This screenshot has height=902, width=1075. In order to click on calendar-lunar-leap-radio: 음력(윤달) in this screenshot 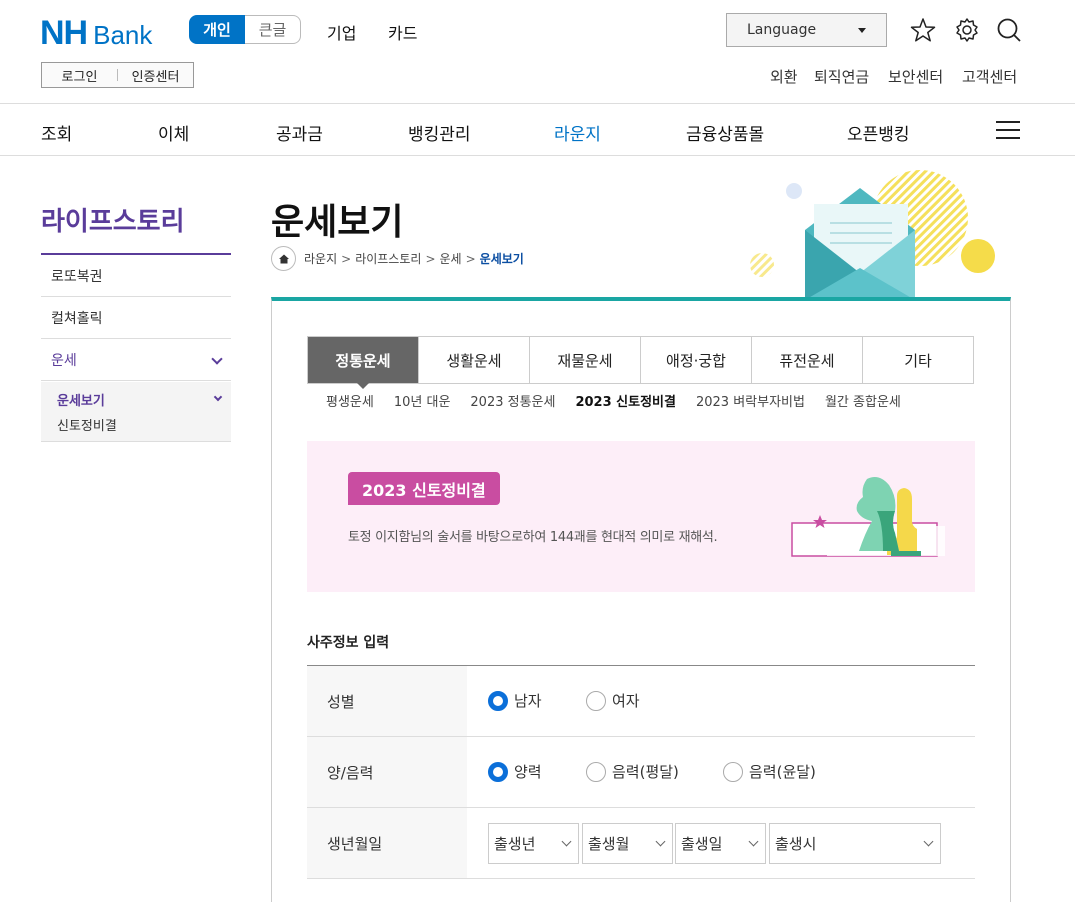, I will do `click(769, 771)`.